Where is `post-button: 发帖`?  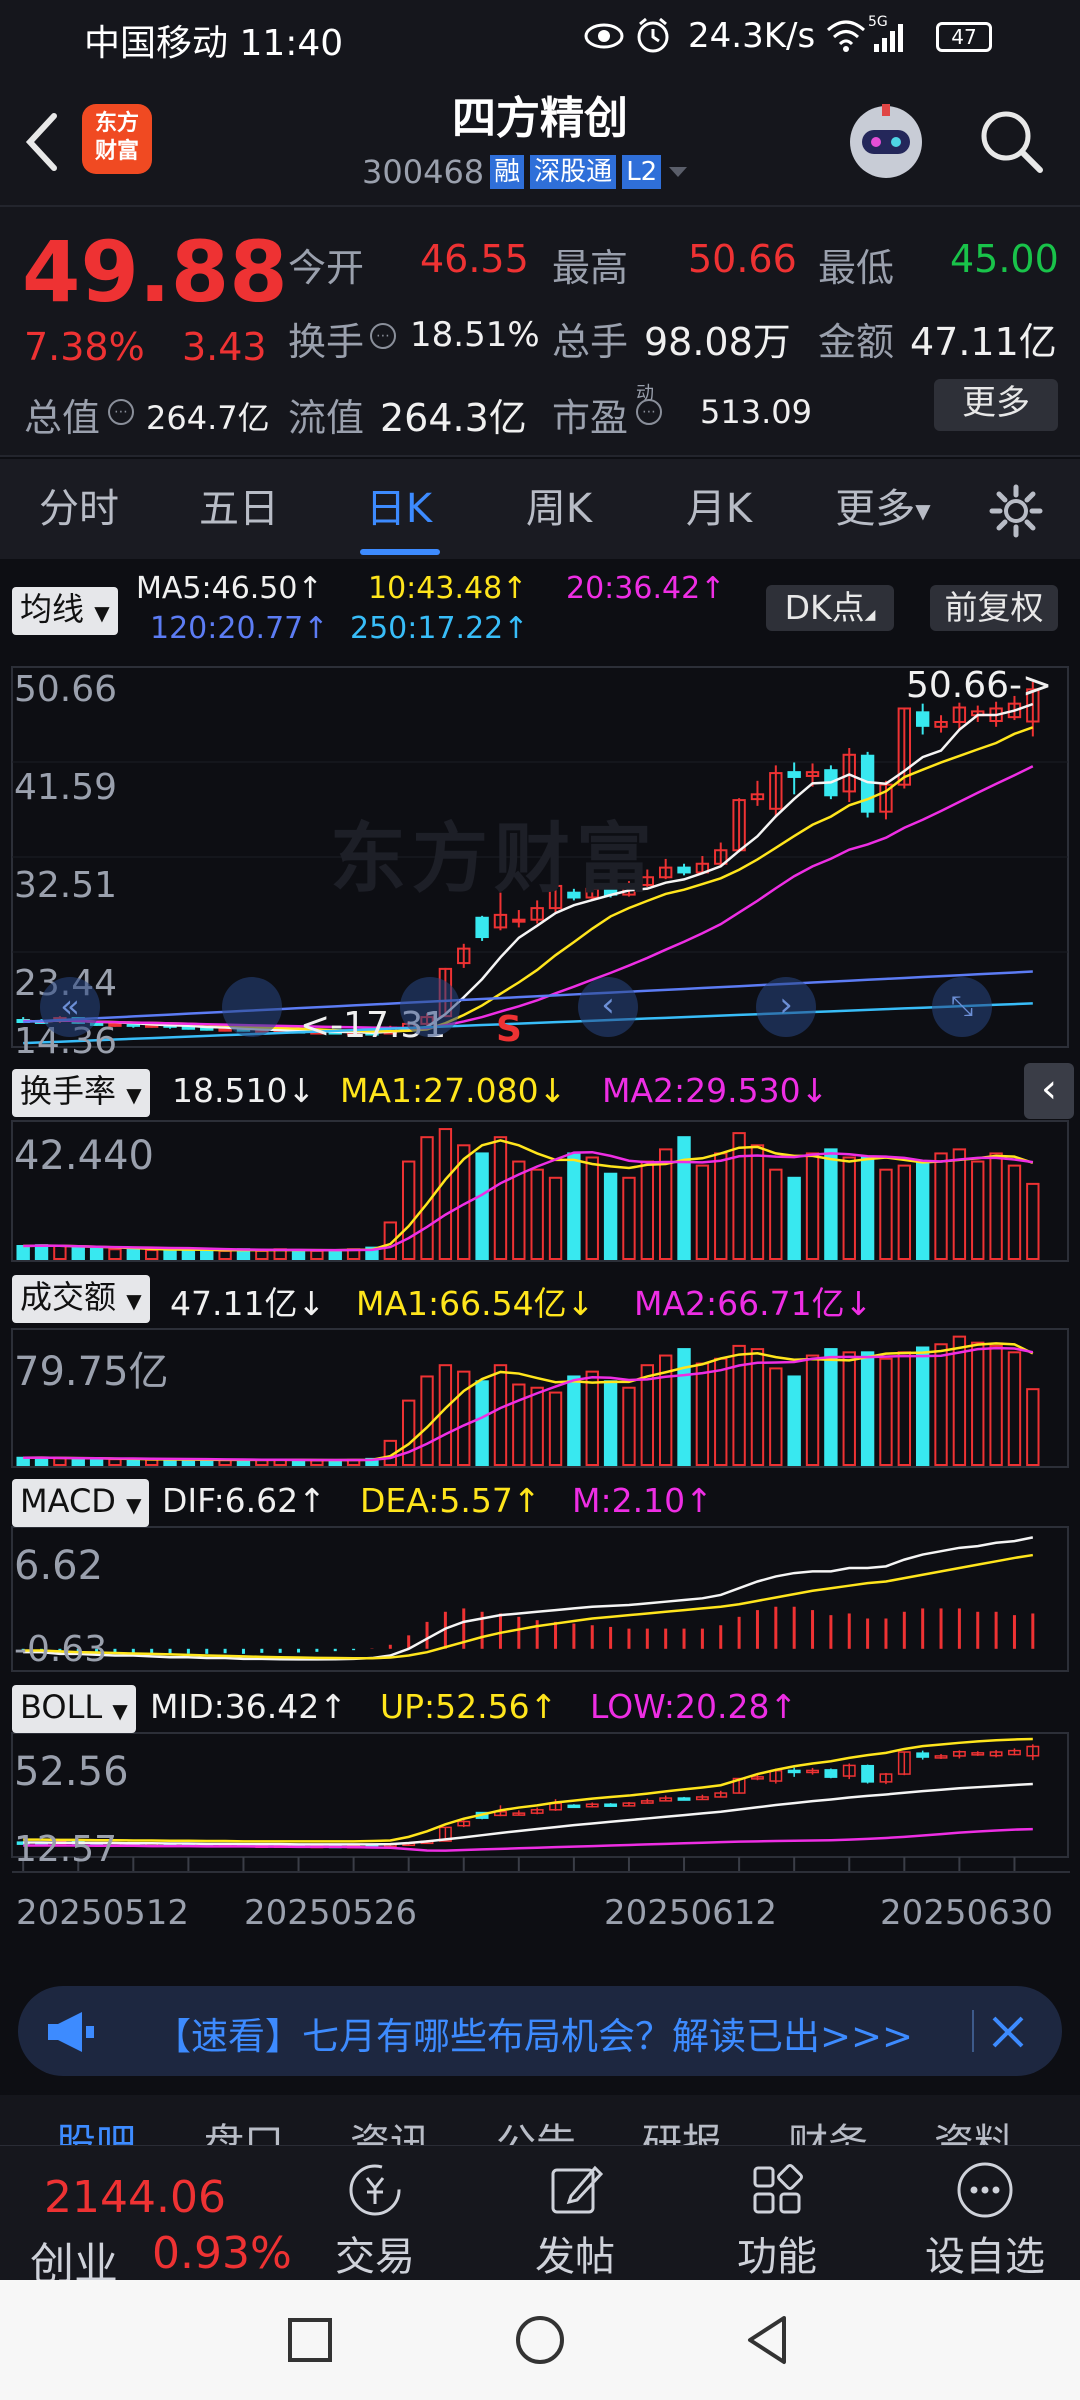 post-button: 发帖 is located at coordinates (575, 2213).